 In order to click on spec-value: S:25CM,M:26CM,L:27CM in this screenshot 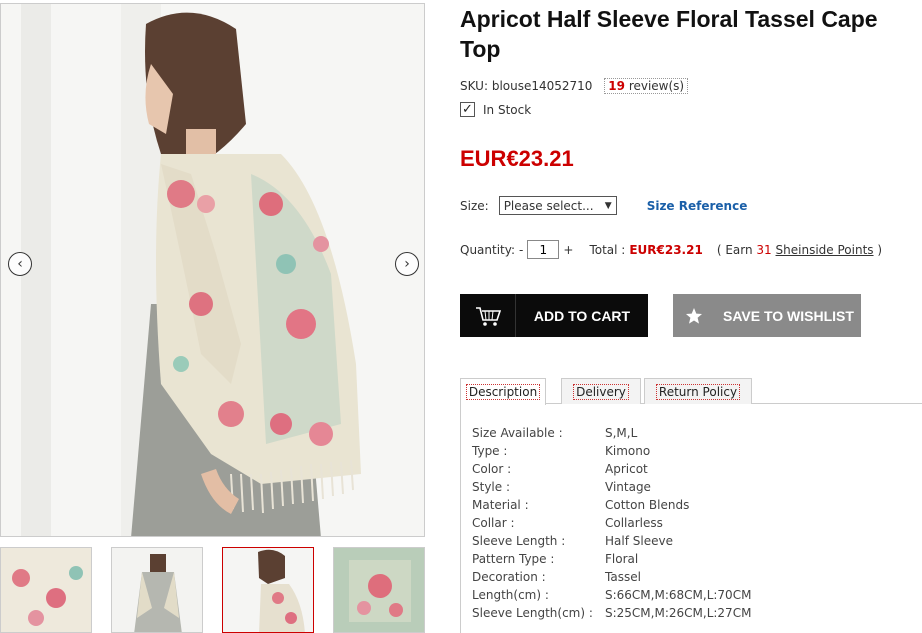, I will do `click(678, 613)`.